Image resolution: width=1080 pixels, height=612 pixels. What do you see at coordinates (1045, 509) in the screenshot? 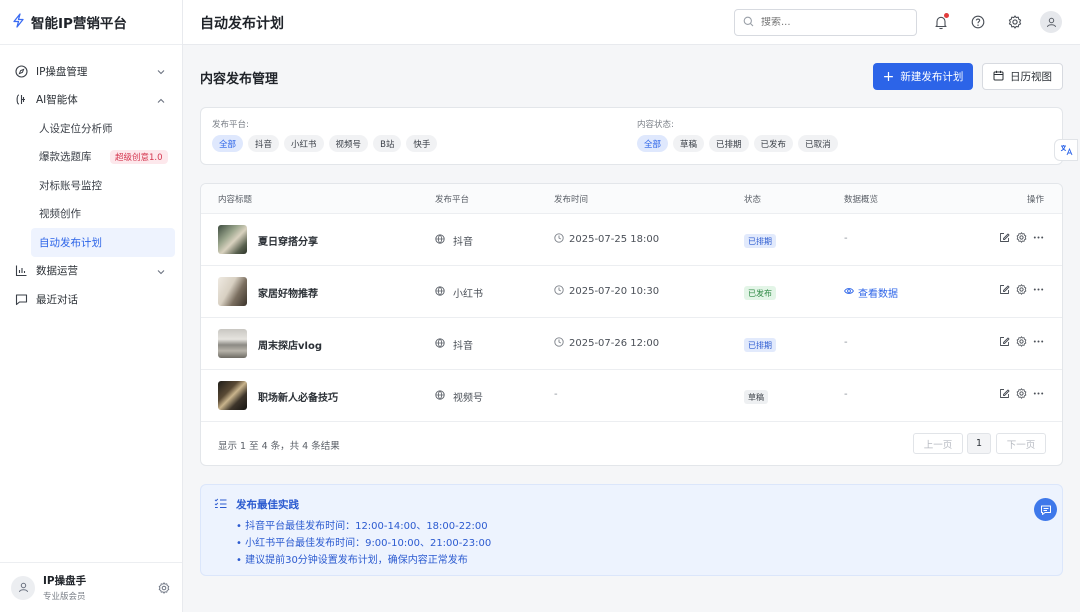
I see `chat-bubble-icon` at bounding box center [1045, 509].